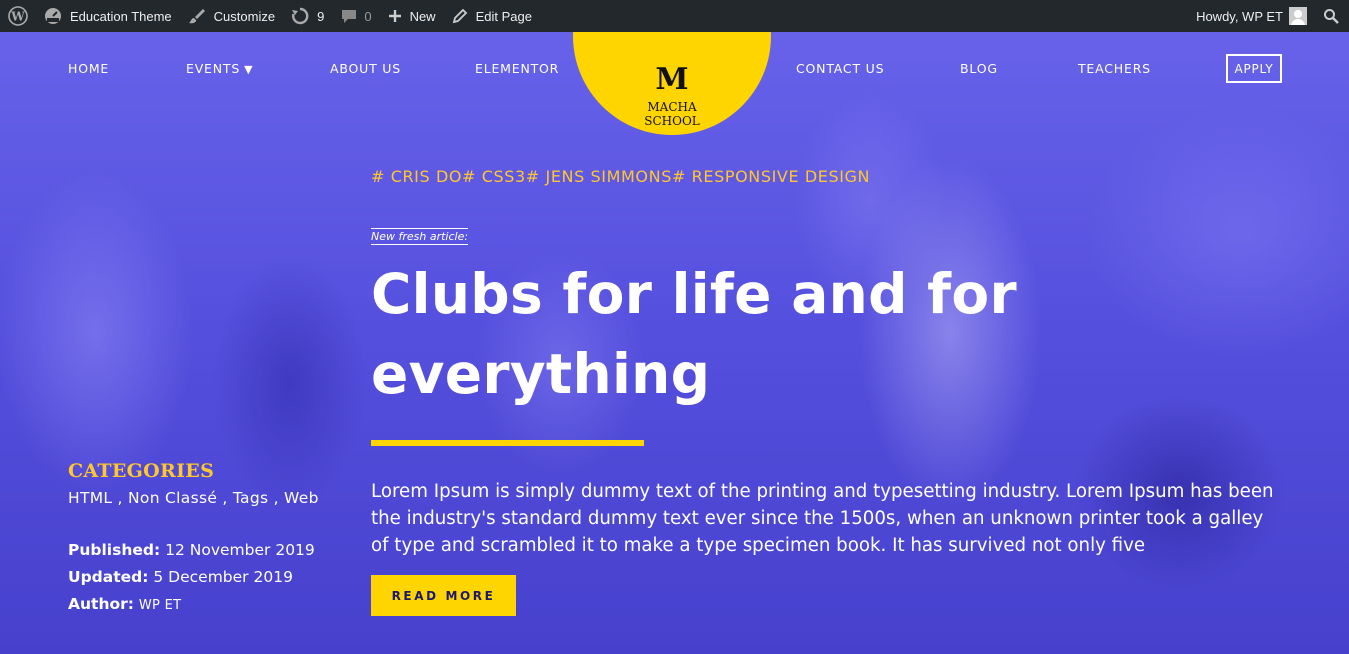 The height and width of the screenshot is (654, 1349). I want to click on dashboard-icon, so click(53, 16).